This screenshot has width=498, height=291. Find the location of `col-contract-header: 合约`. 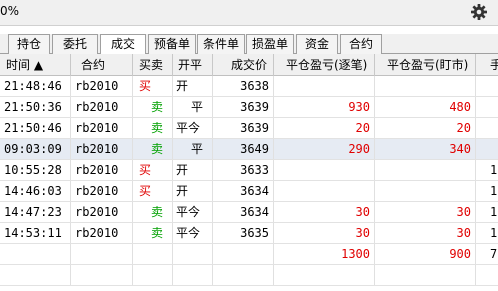

col-contract-header: 合约 is located at coordinates (102, 65).